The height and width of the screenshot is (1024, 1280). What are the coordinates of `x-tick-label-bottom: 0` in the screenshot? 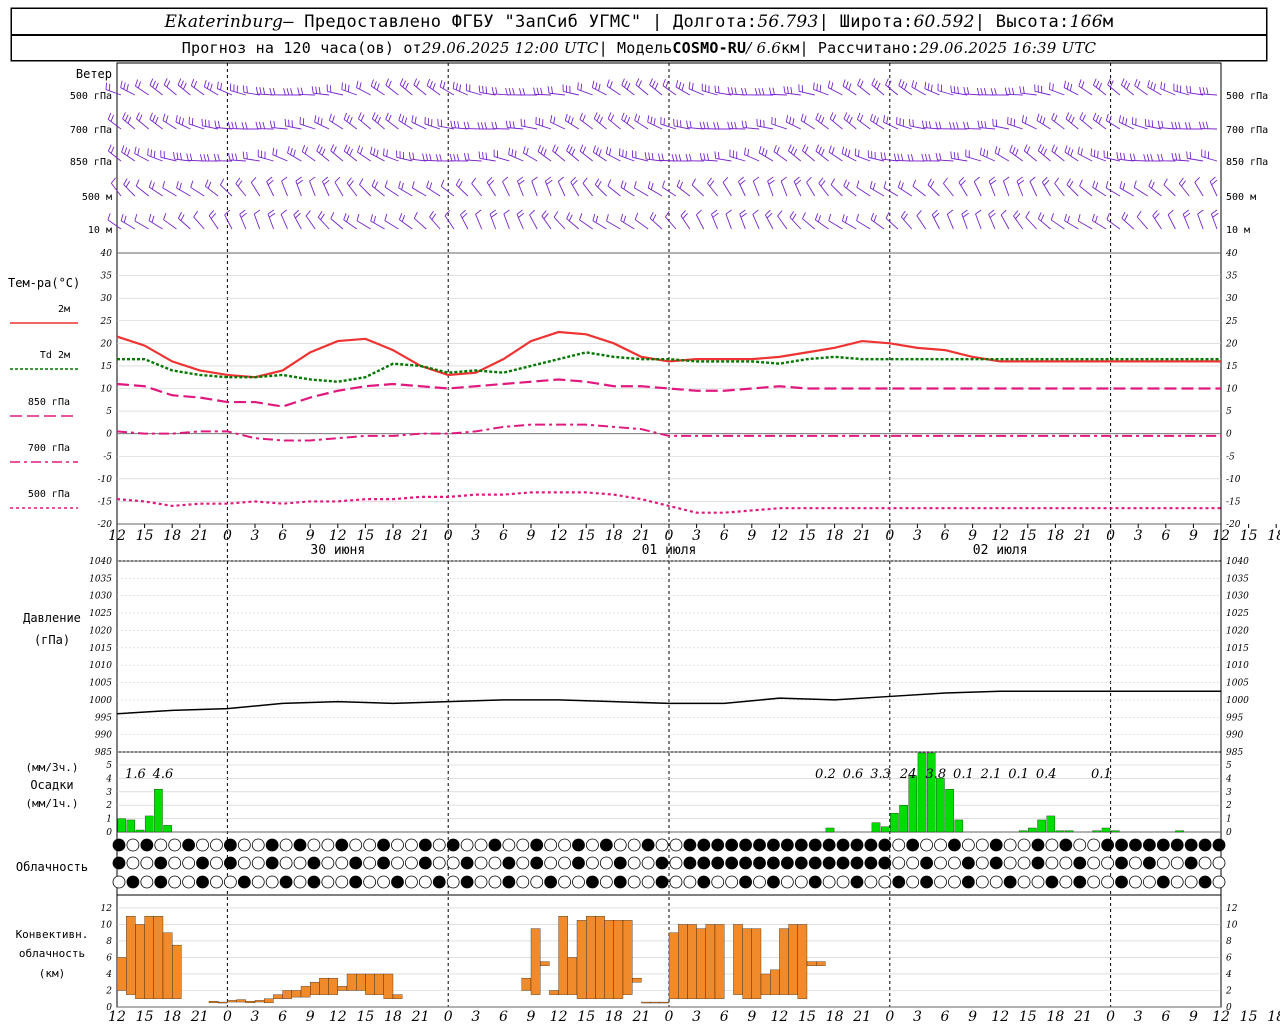 It's located at (669, 1016).